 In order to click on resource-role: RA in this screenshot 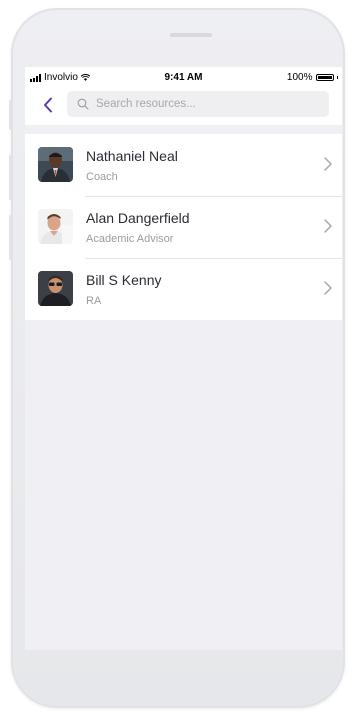, I will do `click(94, 301)`.